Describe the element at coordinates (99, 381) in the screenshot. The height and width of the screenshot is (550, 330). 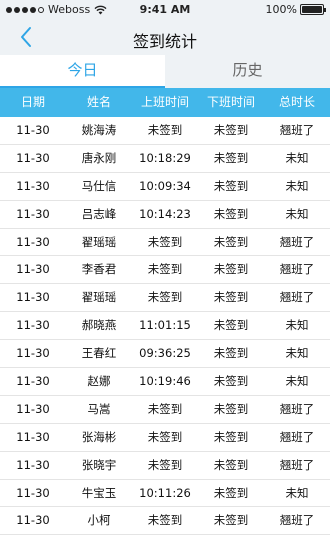
I see `cell-name: 赵娜` at that location.